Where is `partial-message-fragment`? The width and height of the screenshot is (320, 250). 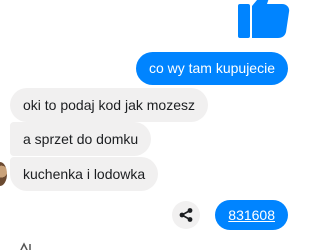
partial-message-fragment is located at coordinates (25, 246).